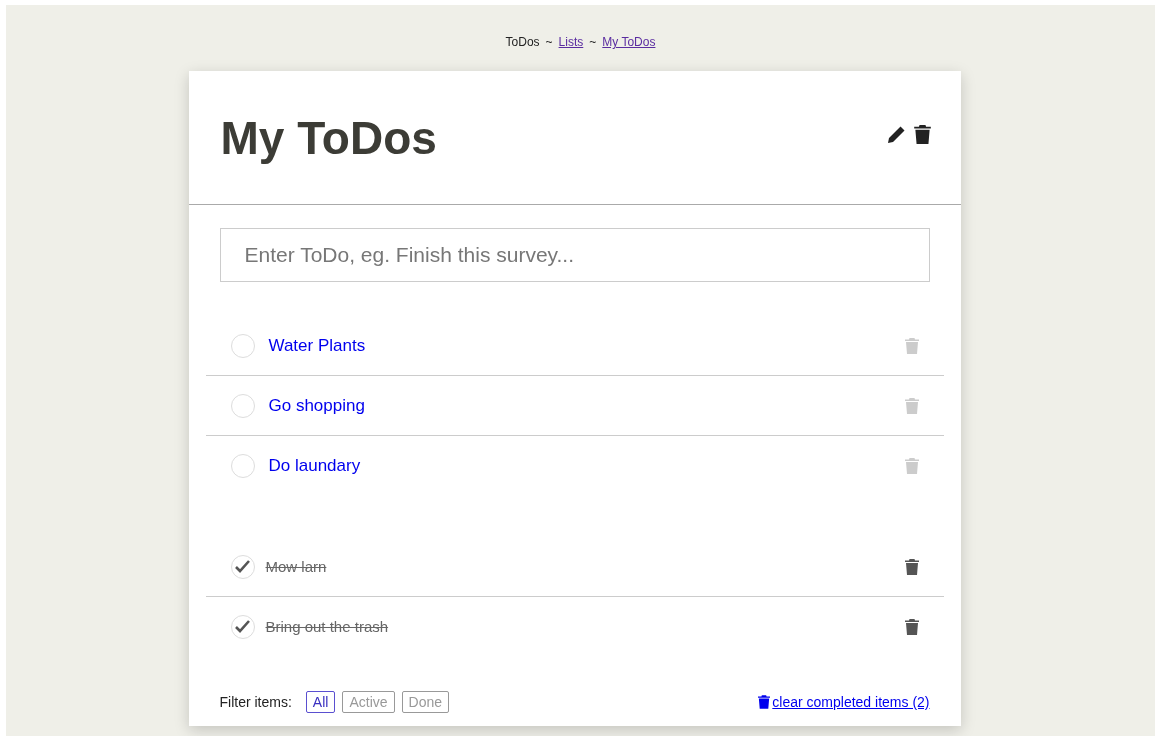 The image size is (1155, 736). I want to click on todo-label: Do laundary, so click(586, 465).